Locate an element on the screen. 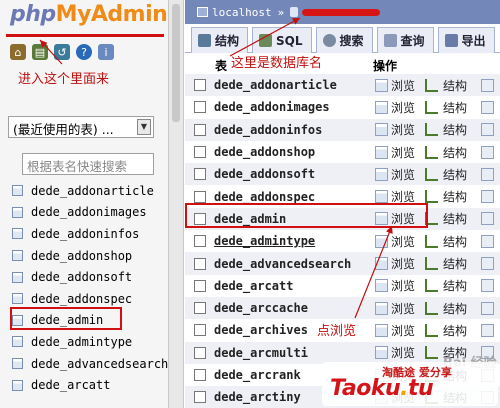 This screenshot has height=408, width=500. row-table-name-link: dede_arccache is located at coordinates (261, 308).